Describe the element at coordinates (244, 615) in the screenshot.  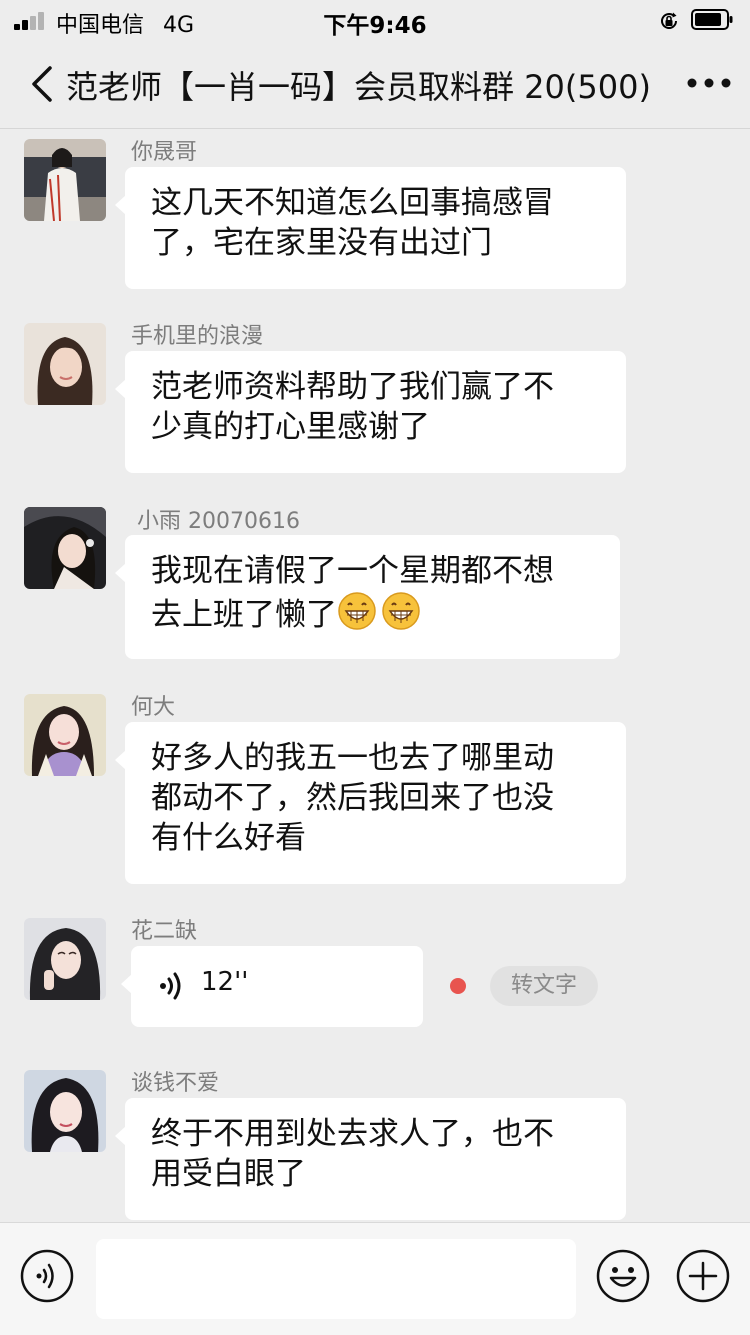
I see `message-text: 去上班了懒了` at that location.